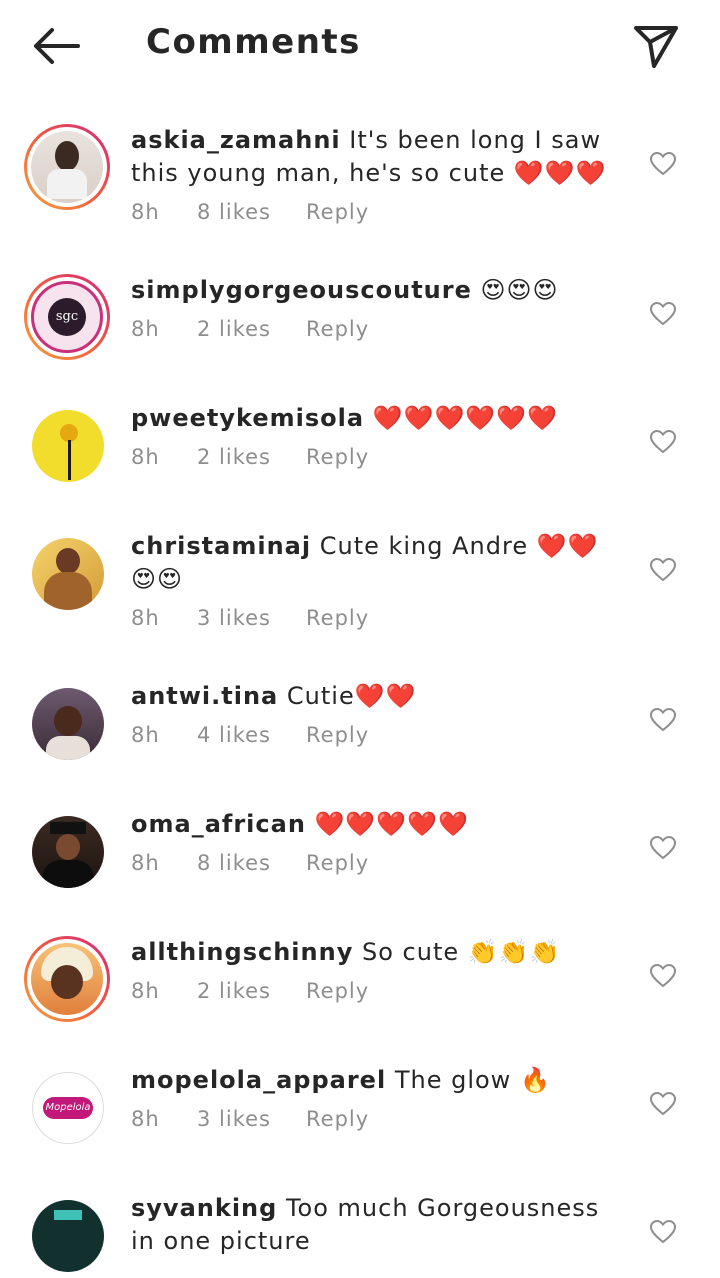  I want to click on comment-body: 😍😍😍, so click(519, 290).